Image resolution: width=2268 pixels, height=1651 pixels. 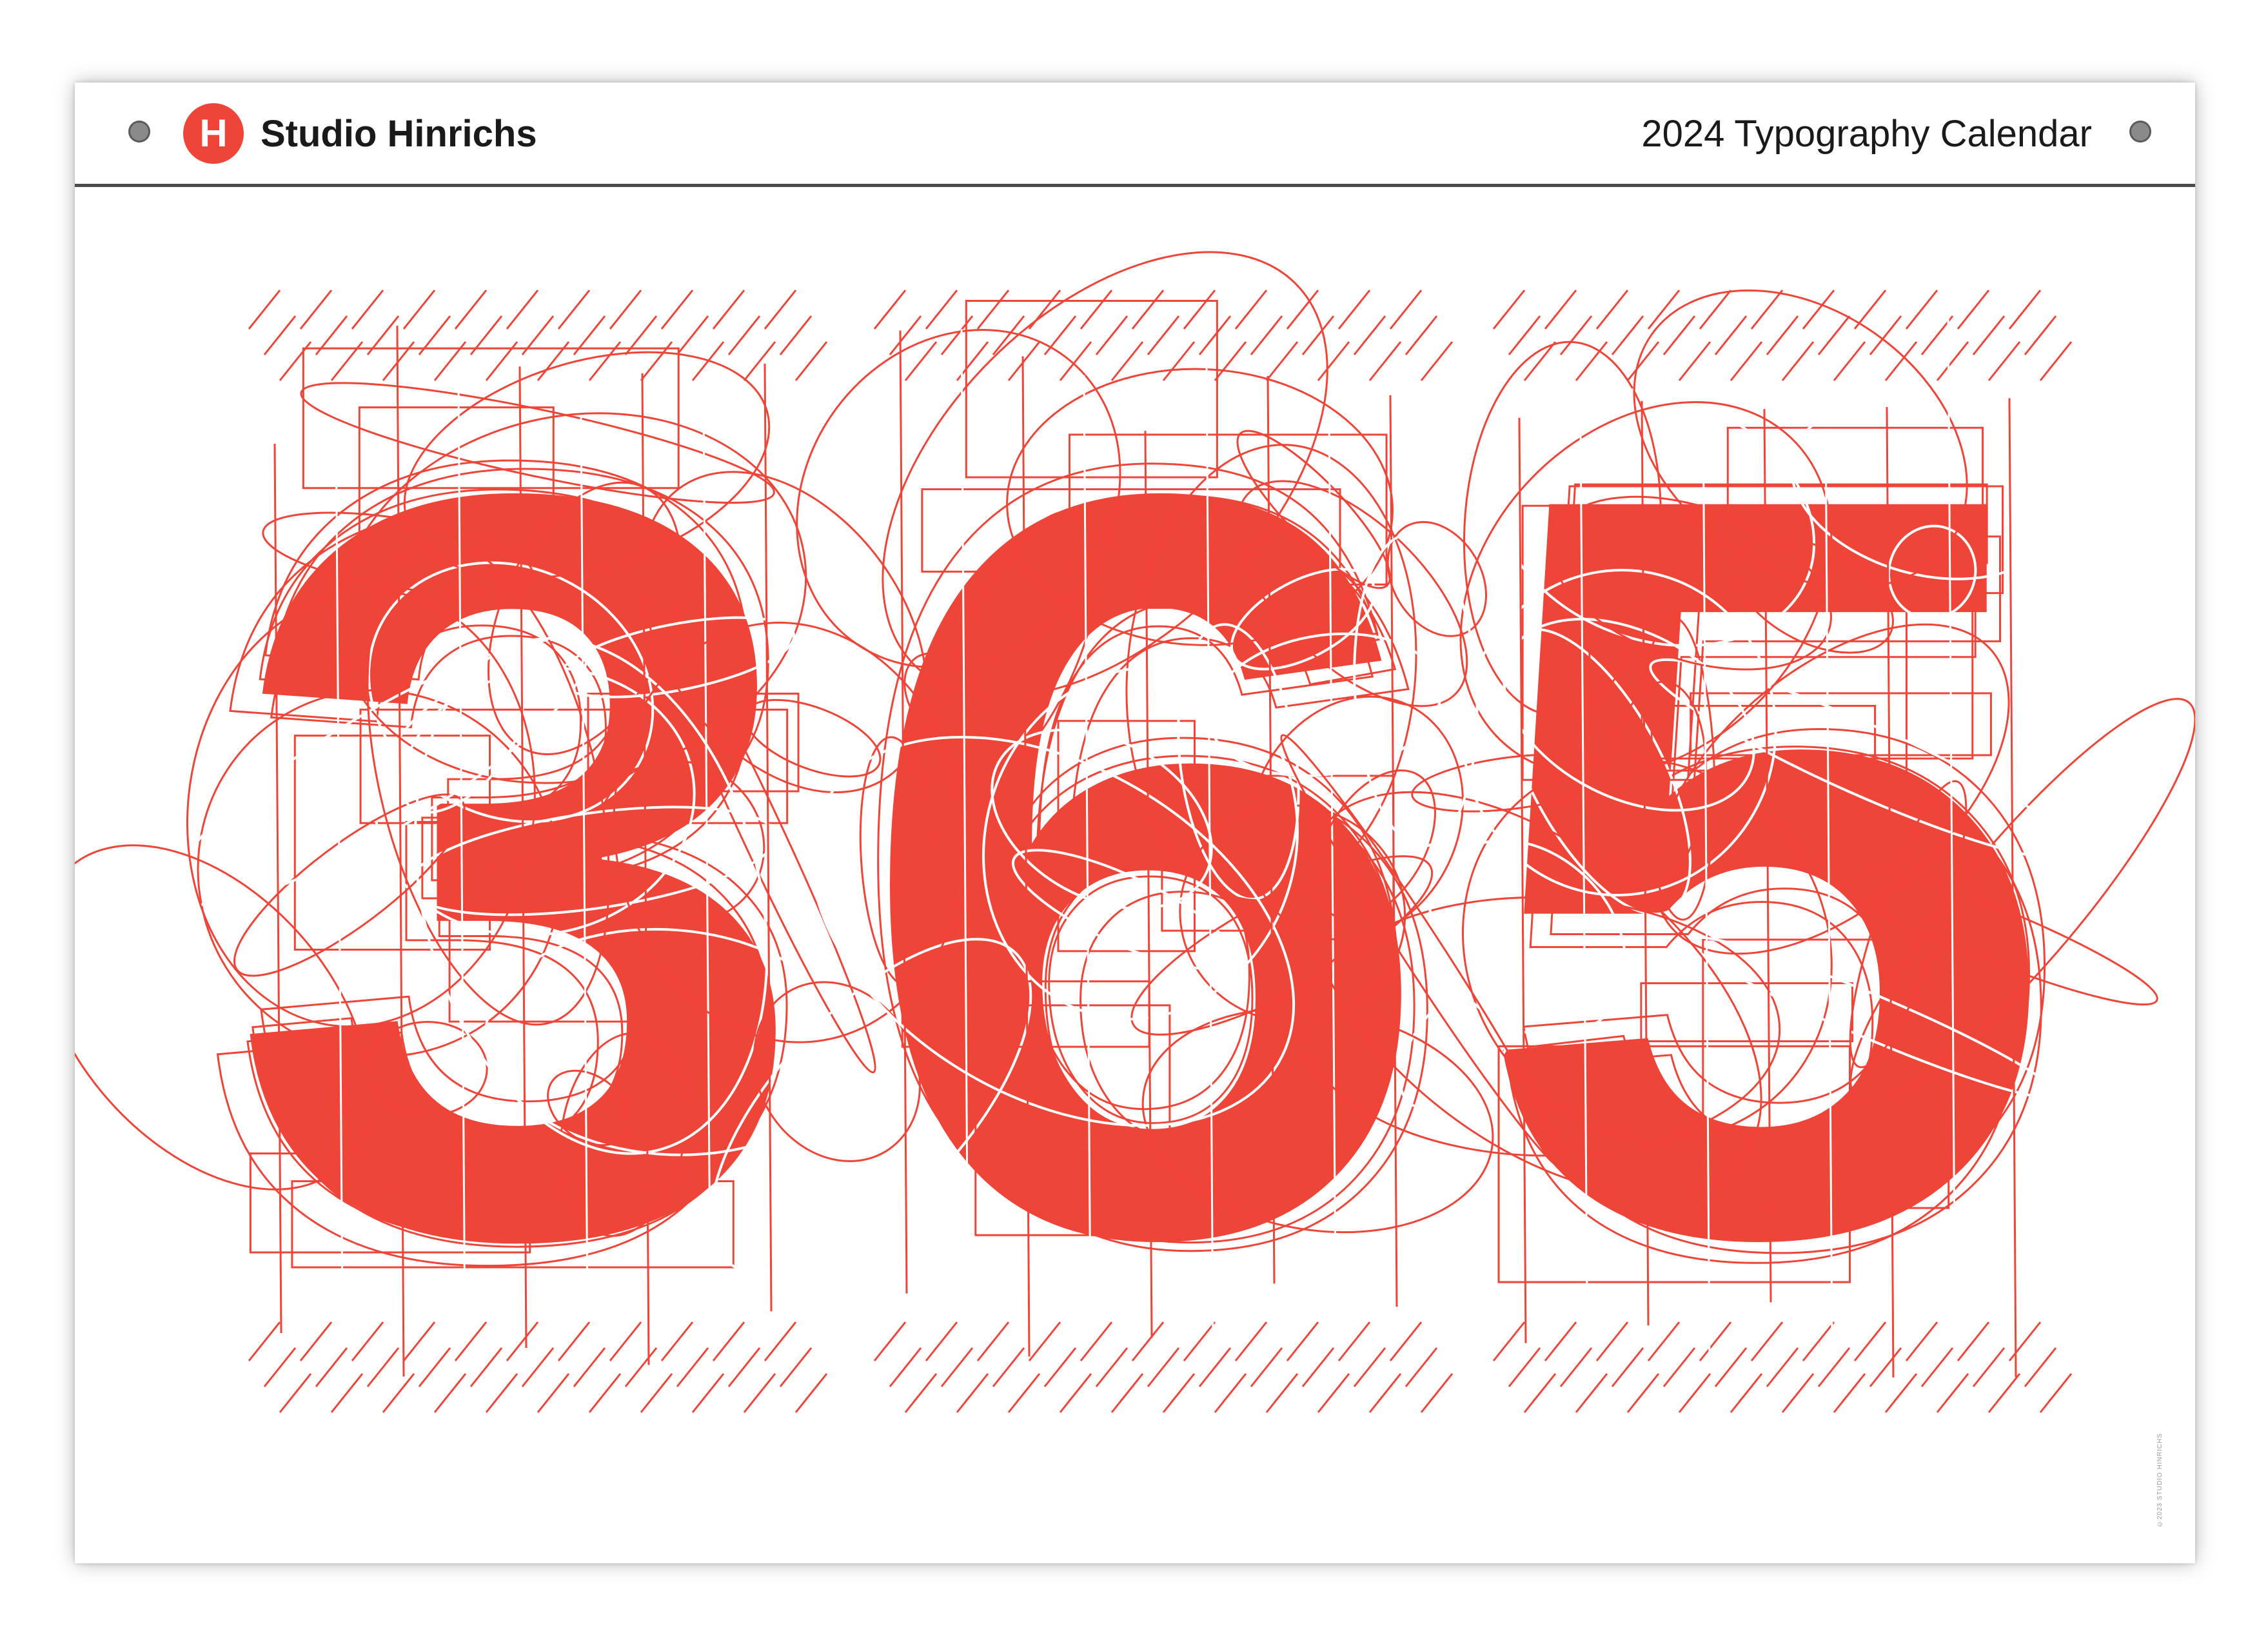 I want to click on binding-hole-left, so click(x=139, y=132).